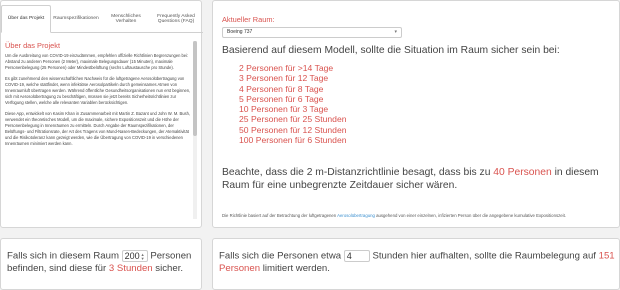 The height and width of the screenshot is (290, 620). Describe the element at coordinates (76, 19) in the screenshot. I see `tab-room-specs: Raumspezifikationen` at that location.